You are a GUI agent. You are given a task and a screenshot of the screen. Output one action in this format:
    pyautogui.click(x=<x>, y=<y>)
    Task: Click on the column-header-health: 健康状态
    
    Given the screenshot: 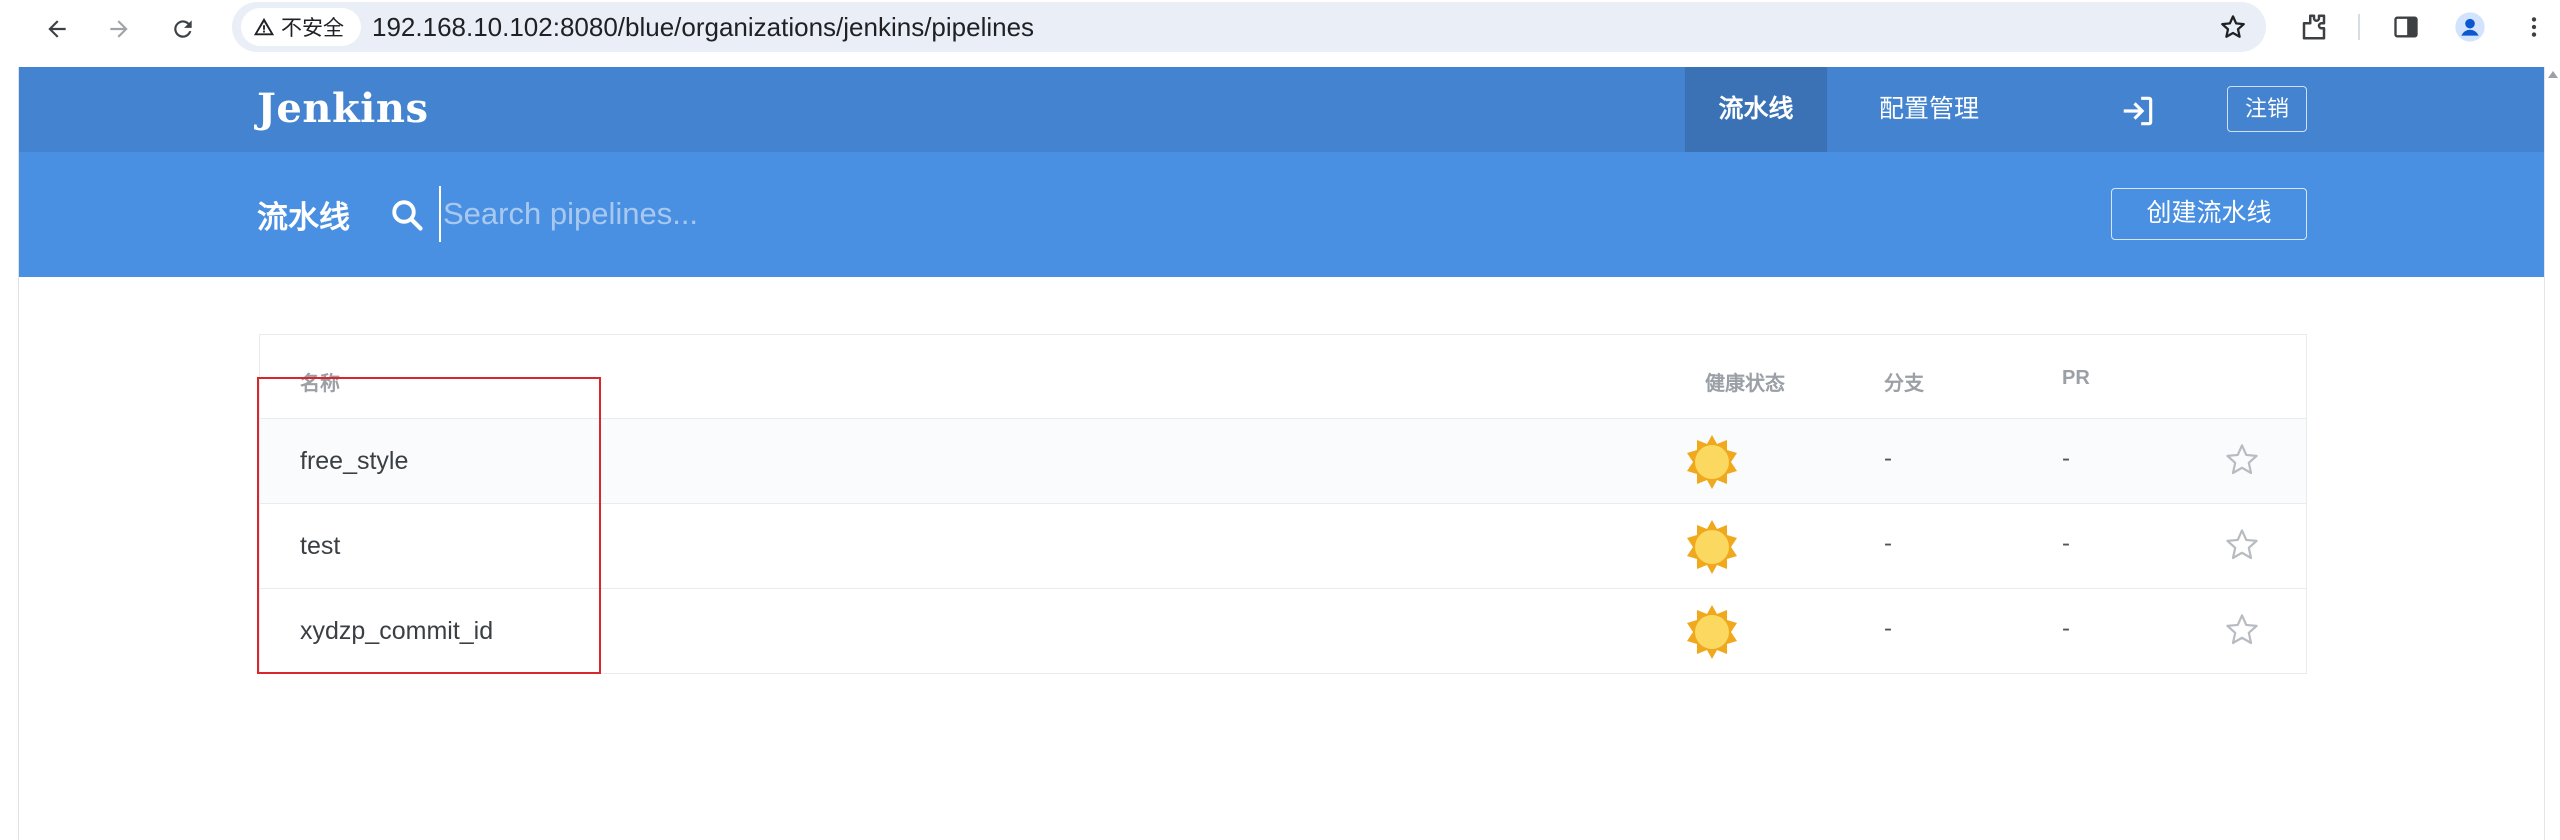 What is the action you would take?
    pyautogui.click(x=1745, y=381)
    